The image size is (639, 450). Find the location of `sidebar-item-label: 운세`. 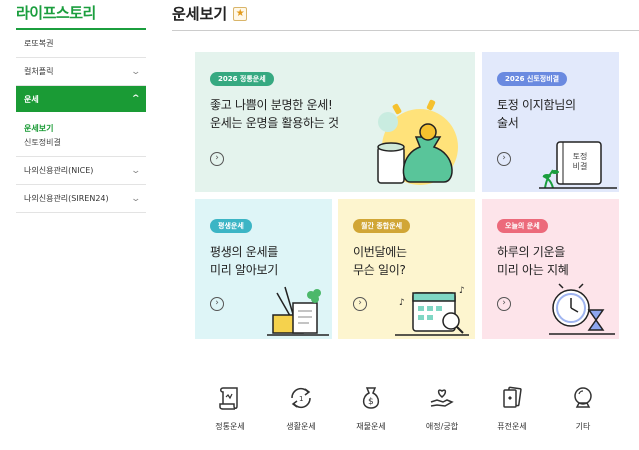

sidebar-item-label: 운세 is located at coordinates (31, 99).